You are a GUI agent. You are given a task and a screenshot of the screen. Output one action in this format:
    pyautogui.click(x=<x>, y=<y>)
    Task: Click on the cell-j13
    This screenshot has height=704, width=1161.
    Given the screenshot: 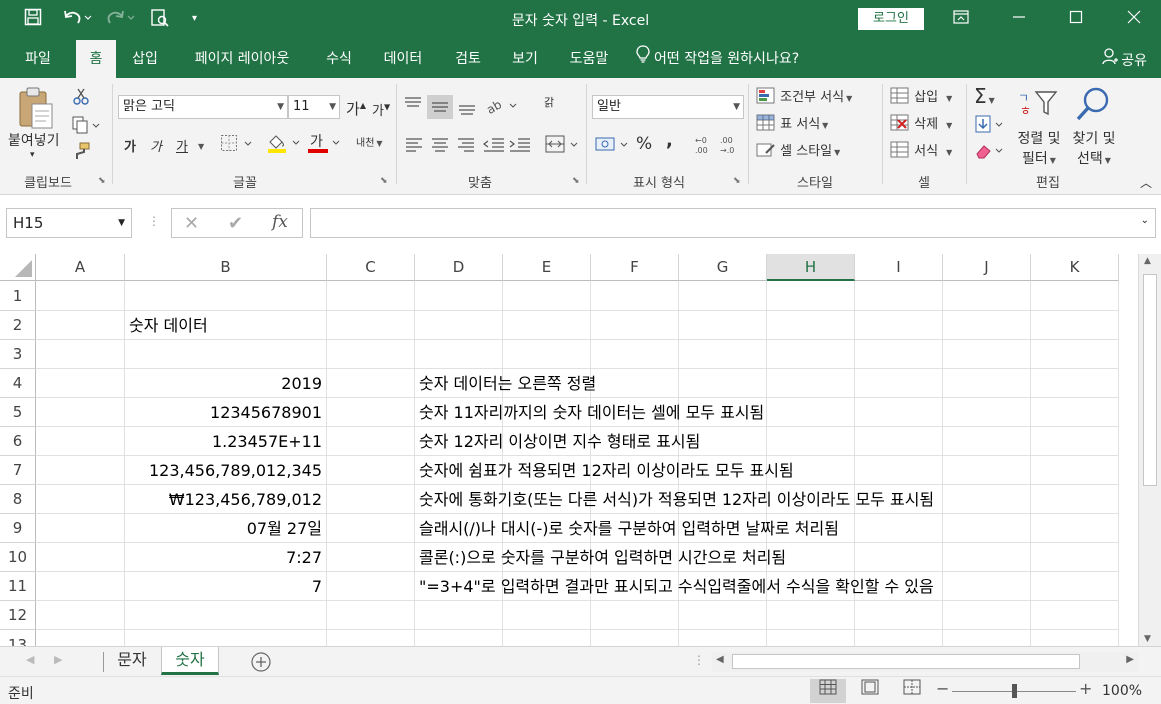 What is the action you would take?
    pyautogui.click(x=987, y=638)
    